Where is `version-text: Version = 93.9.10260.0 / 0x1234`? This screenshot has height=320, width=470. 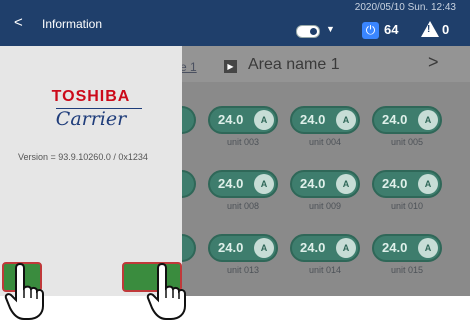 version-text: Version = 93.9.10260.0 / 0x1234 is located at coordinates (83, 157).